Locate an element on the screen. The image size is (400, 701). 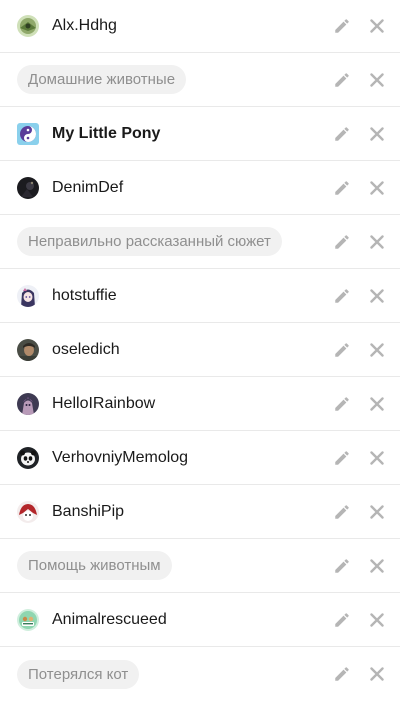
item-label: Animalrescueed is located at coordinates (109, 620).